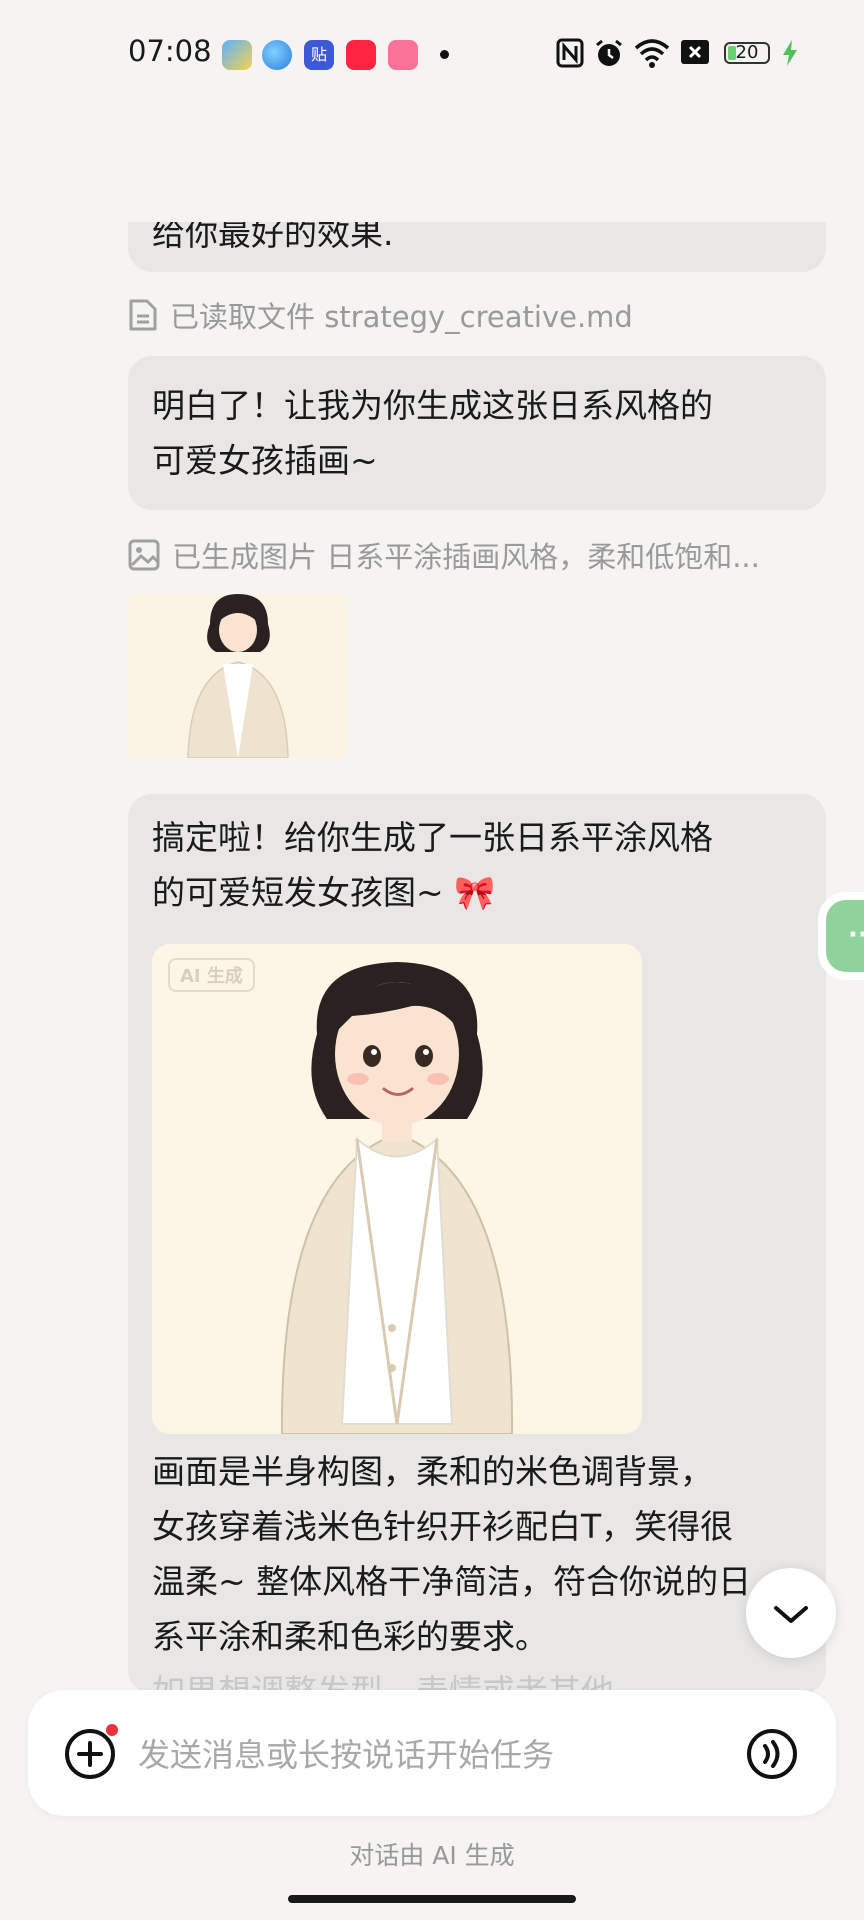 This screenshot has height=1920, width=864. I want to click on sim-off-icon, so click(695, 52).